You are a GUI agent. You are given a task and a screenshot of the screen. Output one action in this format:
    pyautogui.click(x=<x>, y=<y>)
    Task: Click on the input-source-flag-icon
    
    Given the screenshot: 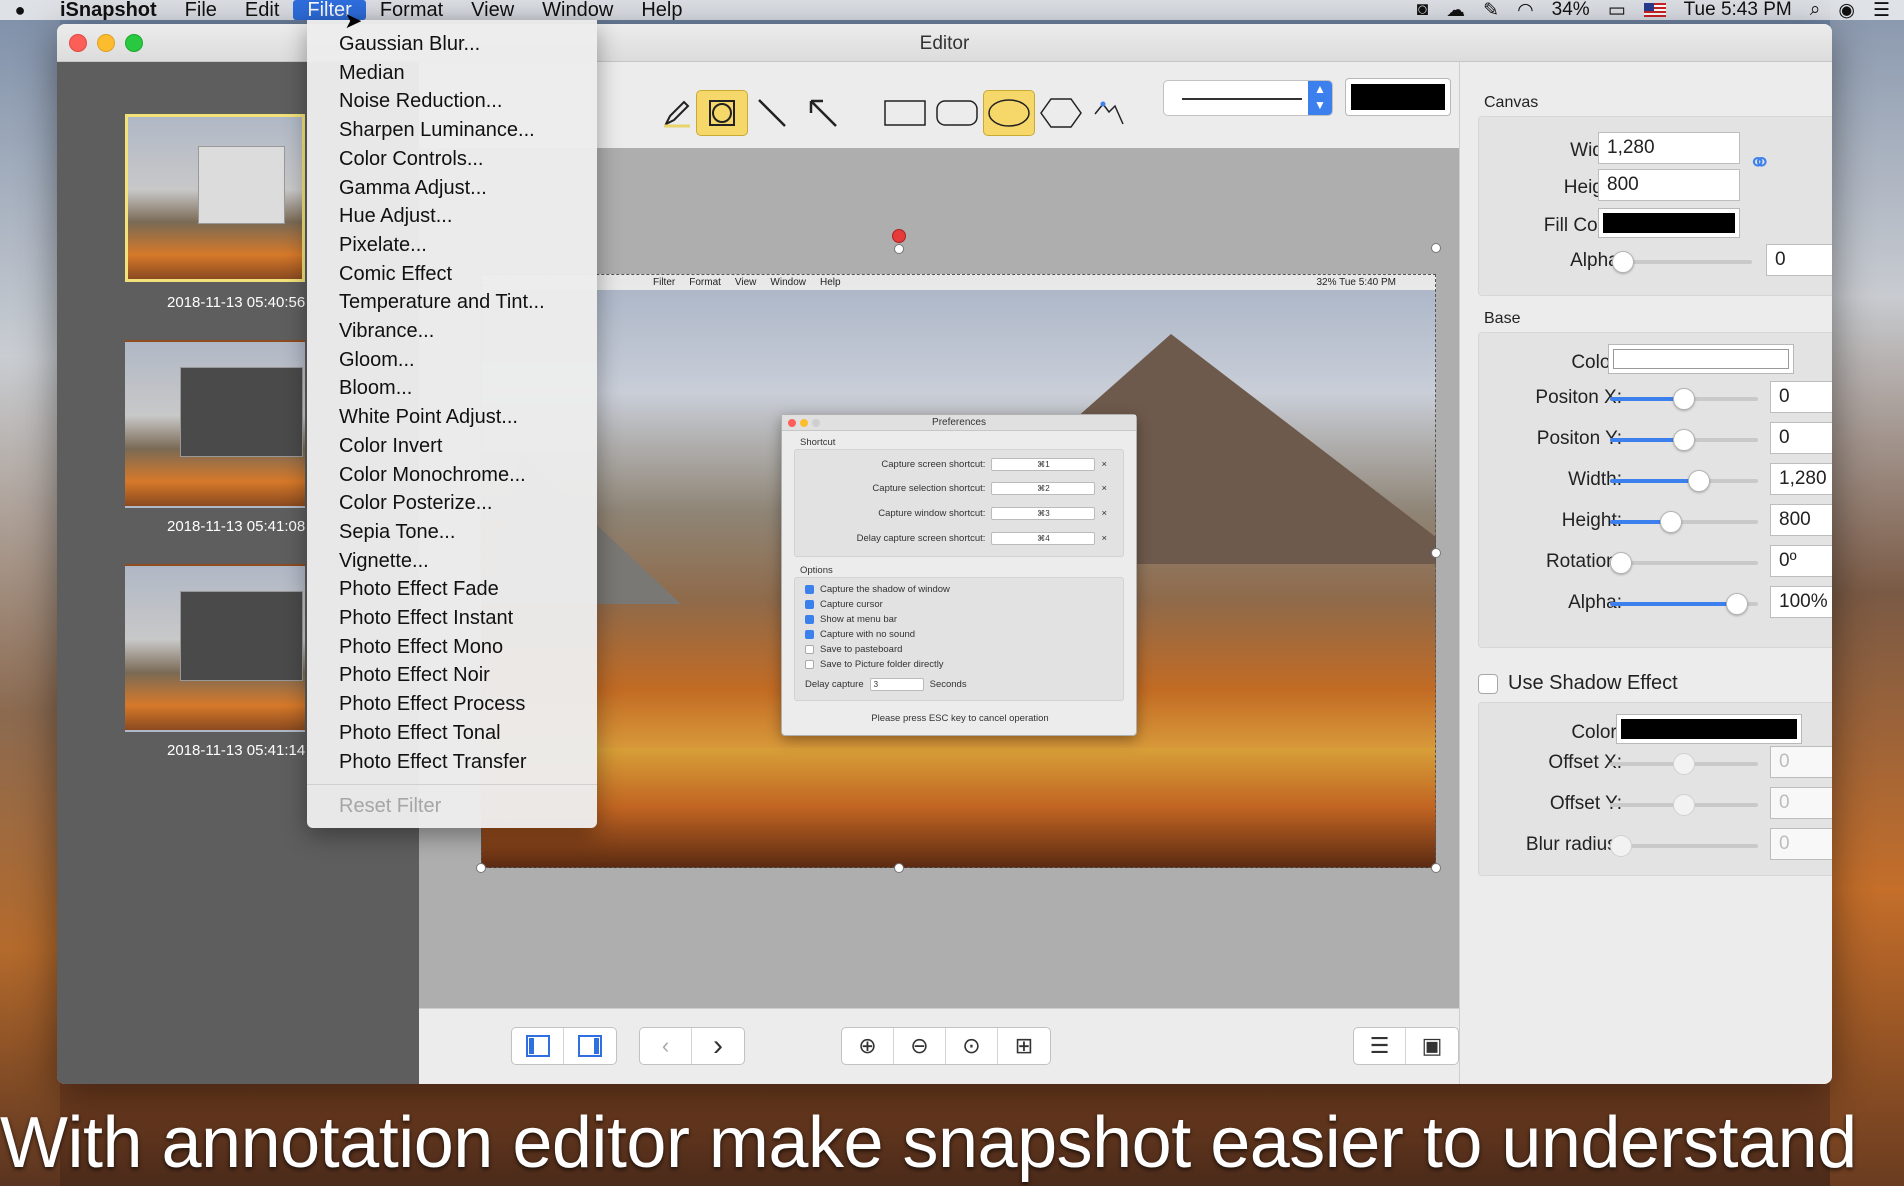 What is the action you would take?
    pyautogui.click(x=1654, y=10)
    